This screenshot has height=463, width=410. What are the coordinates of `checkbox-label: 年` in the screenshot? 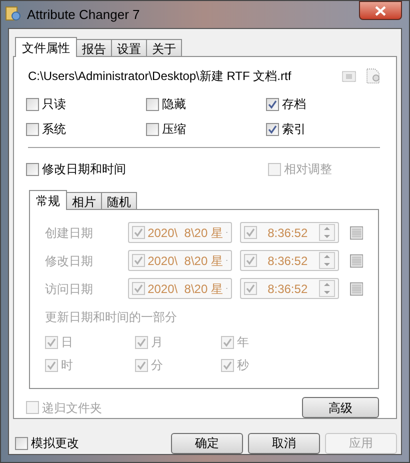 It's located at (243, 342).